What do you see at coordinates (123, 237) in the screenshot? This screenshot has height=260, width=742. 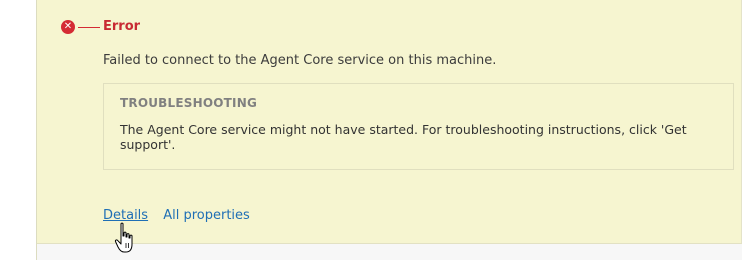 I see `hand-pointer-icon` at bounding box center [123, 237].